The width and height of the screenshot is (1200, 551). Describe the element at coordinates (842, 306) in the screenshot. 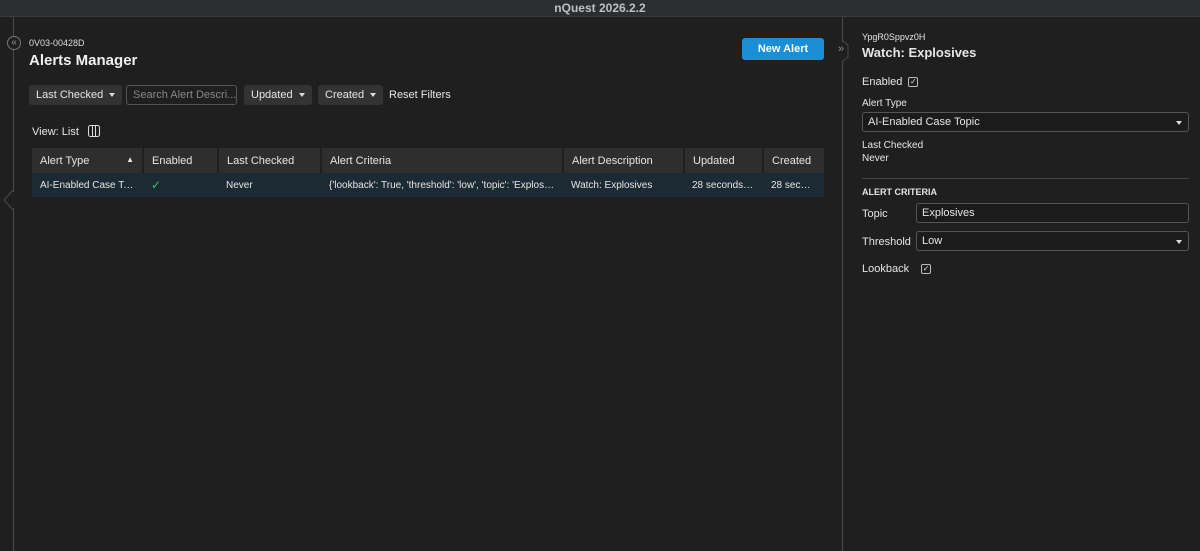

I see `right-rail-lower` at that location.